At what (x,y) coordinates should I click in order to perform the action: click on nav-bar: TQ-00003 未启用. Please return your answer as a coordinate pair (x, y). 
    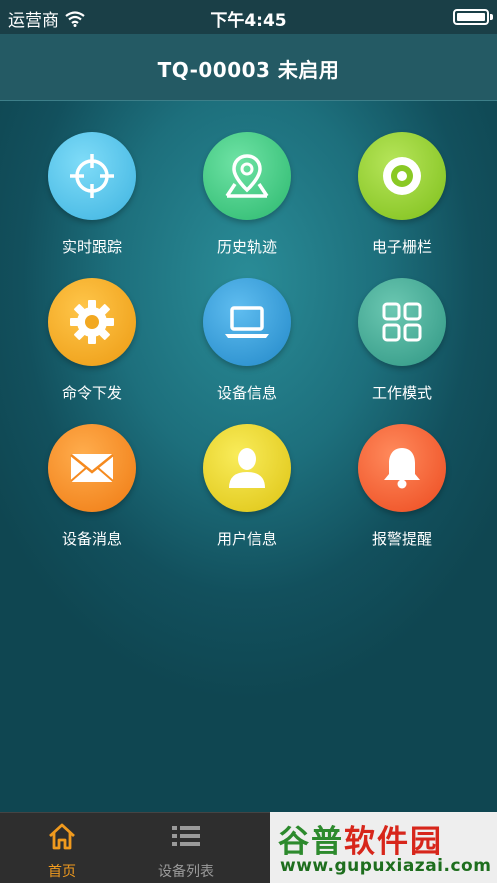
    Looking at the image, I should click on (248, 67).